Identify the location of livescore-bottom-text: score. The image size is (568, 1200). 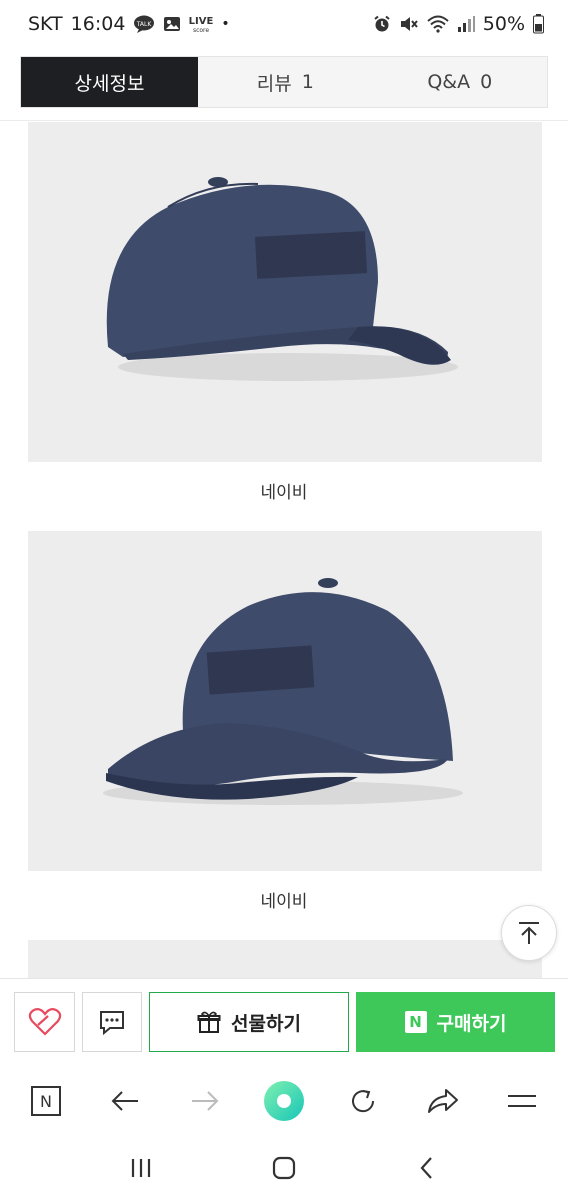
(201, 30).